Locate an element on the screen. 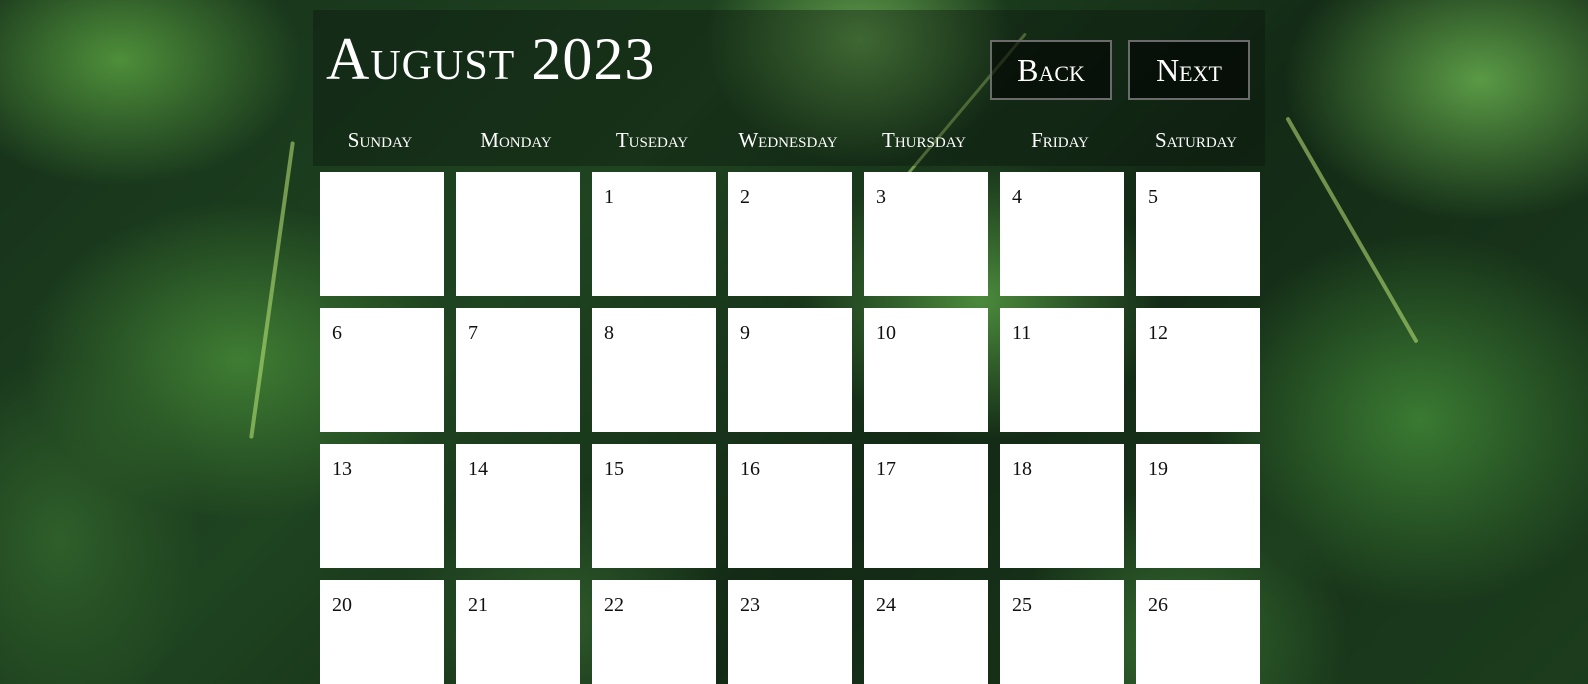  day-cell: 17 is located at coordinates (926, 506).